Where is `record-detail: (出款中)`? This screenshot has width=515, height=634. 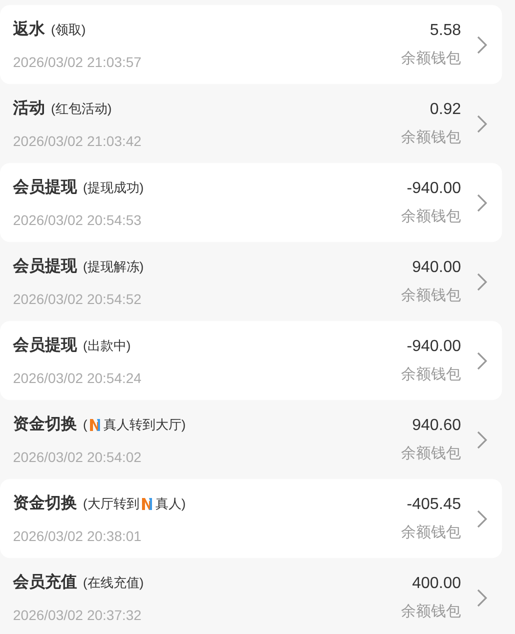 record-detail: (出款中) is located at coordinates (107, 345).